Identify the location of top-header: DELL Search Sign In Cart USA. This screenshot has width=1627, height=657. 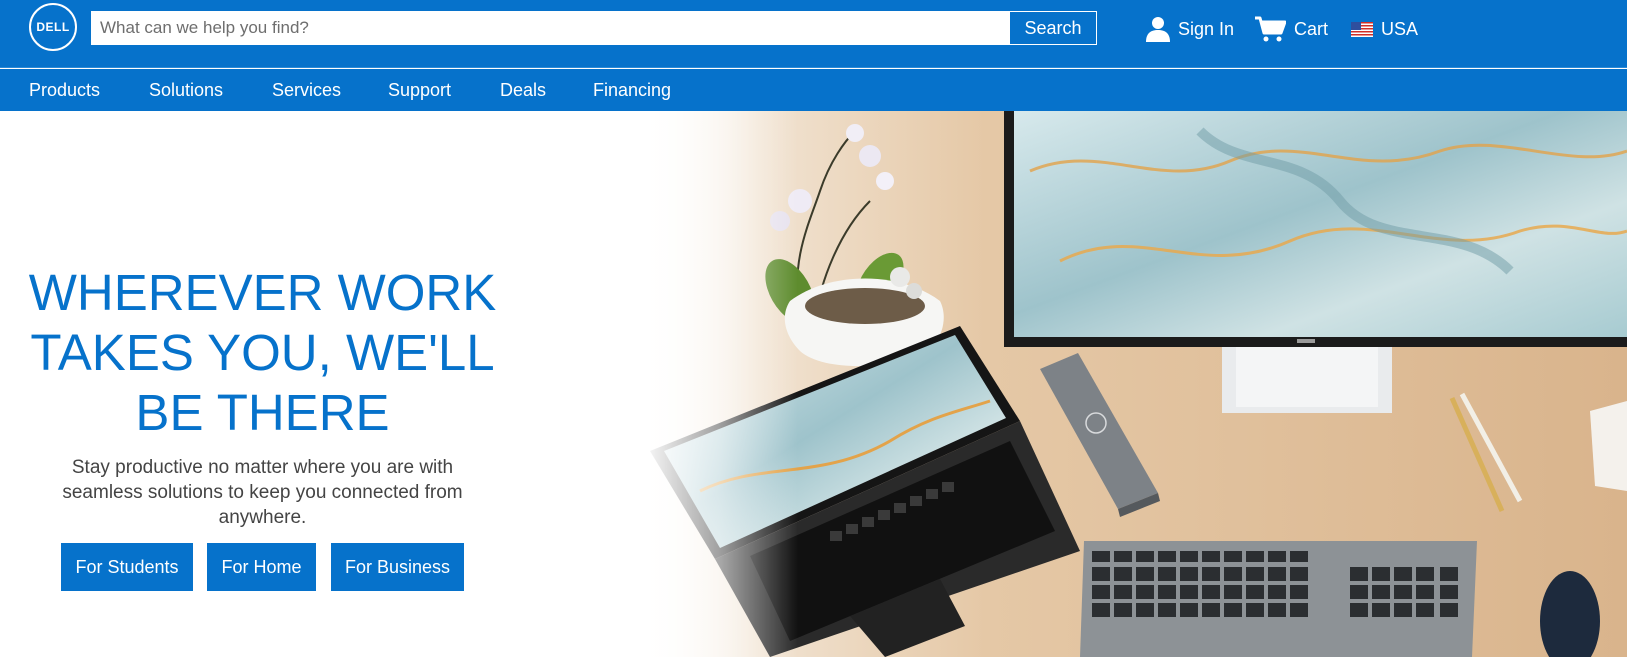
(813, 34).